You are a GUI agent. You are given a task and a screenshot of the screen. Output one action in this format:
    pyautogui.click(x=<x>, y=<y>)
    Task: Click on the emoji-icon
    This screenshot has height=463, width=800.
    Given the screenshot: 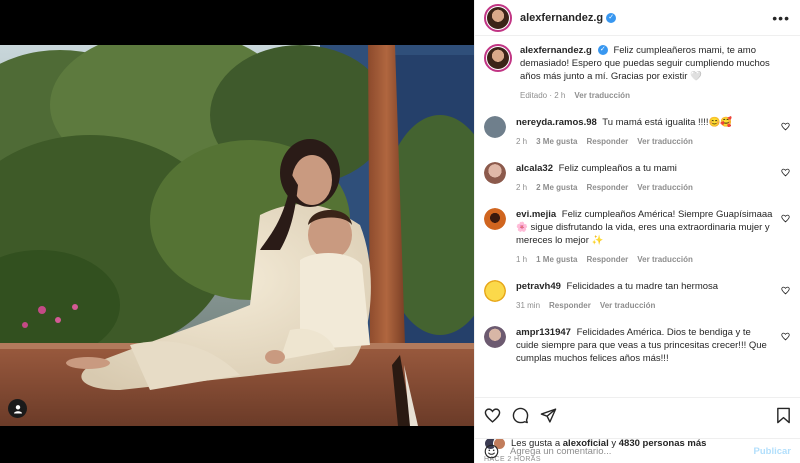 What is the action you would take?
    pyautogui.click(x=491, y=451)
    